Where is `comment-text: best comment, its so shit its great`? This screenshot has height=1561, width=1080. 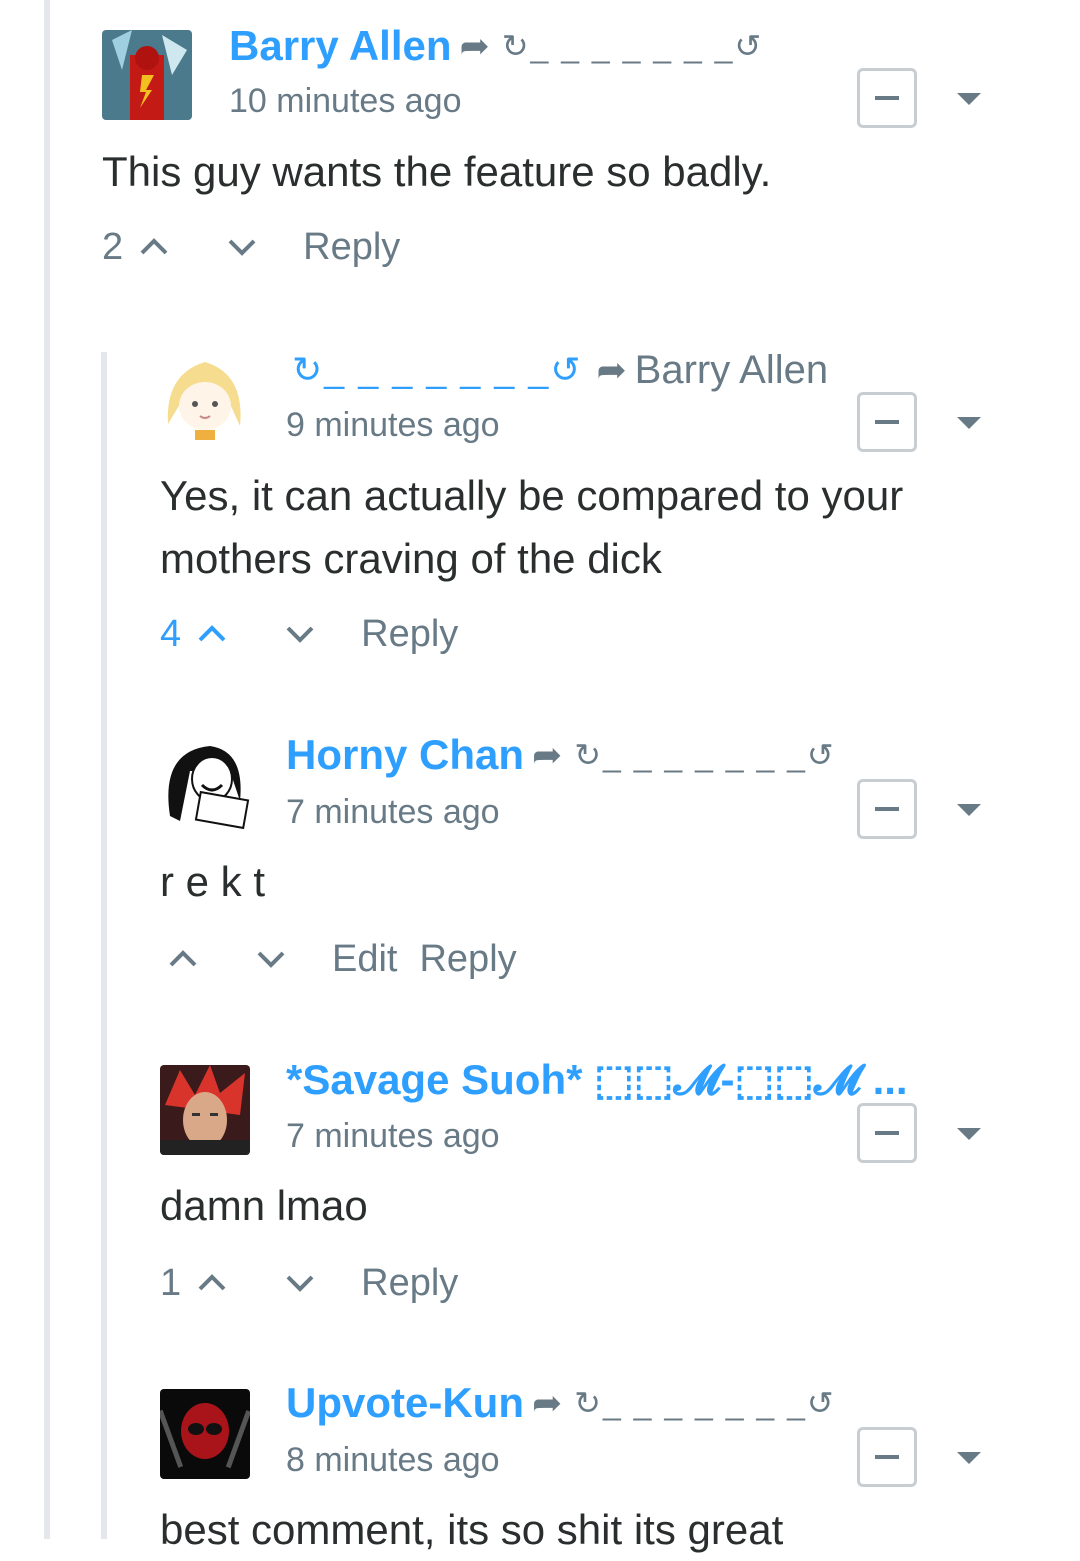 comment-text: best comment, its so shit its great is located at coordinates (472, 1529).